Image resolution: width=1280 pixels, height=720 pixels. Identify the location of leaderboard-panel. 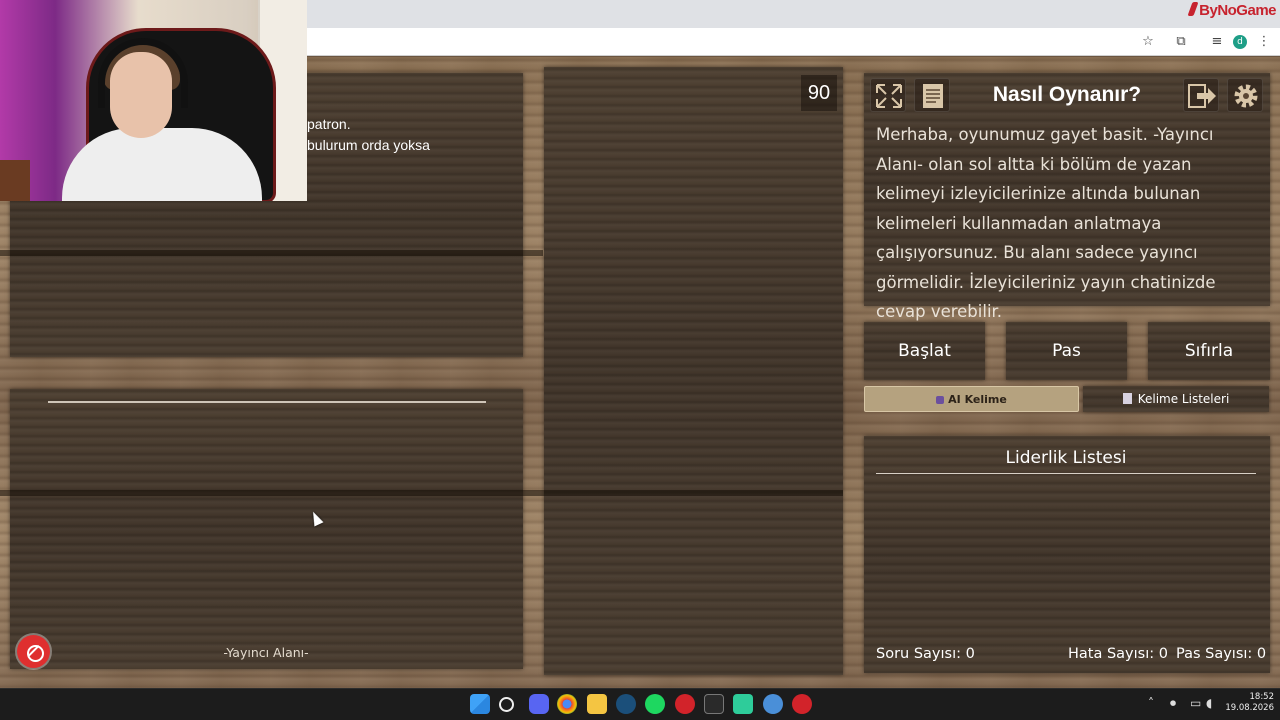
(1067, 554).